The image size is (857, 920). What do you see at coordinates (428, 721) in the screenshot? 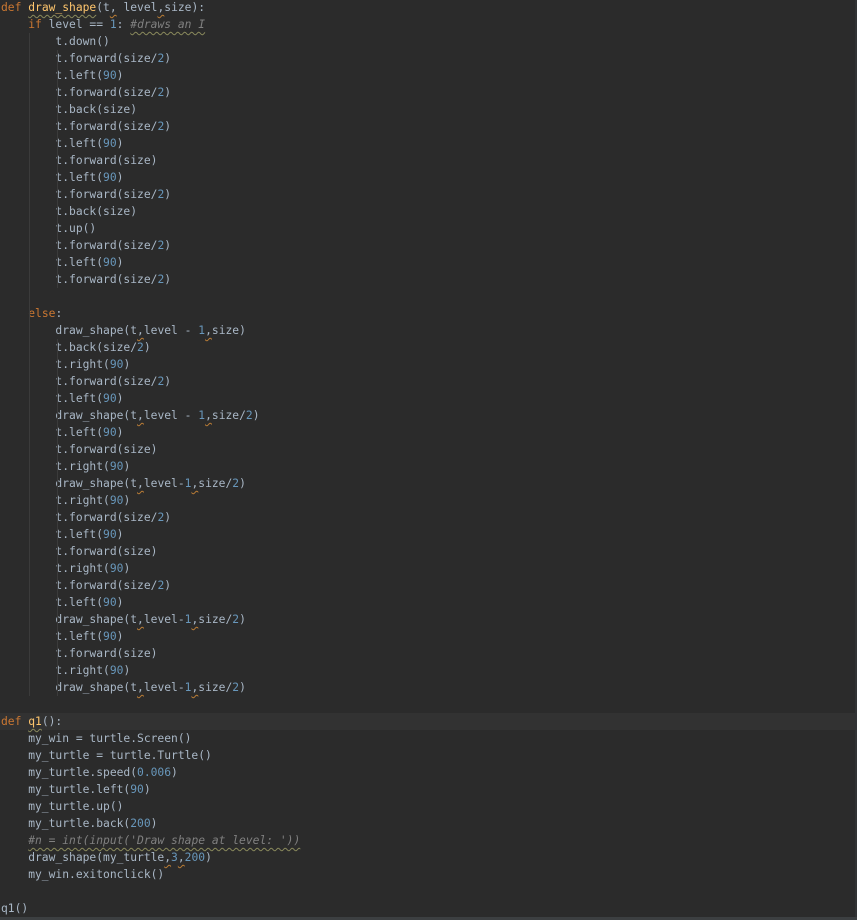
I see `code-line: def q1():` at bounding box center [428, 721].